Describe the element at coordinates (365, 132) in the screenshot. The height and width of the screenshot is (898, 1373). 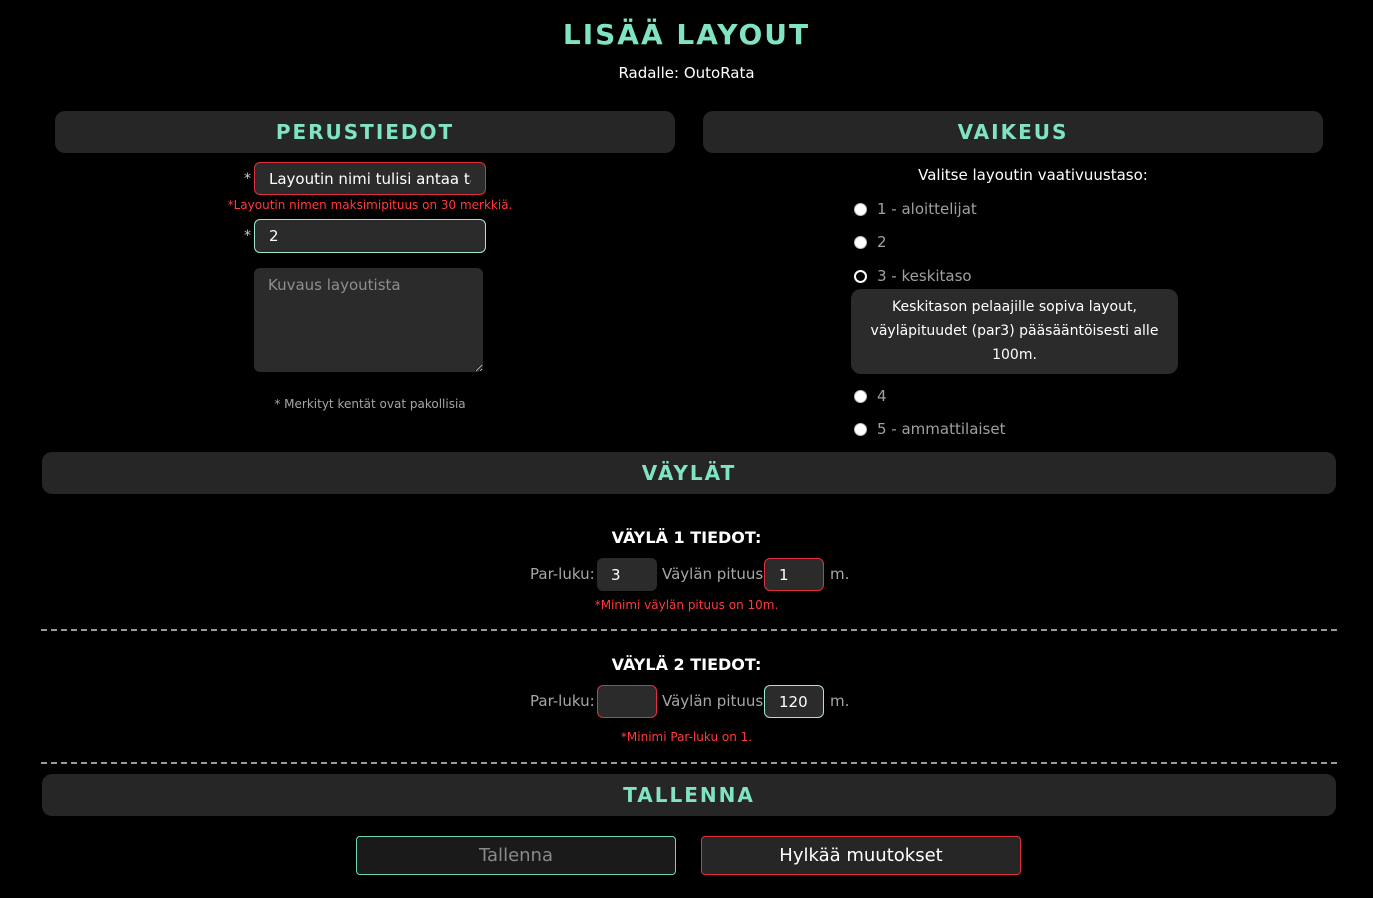
I see `basic-info-header: PERUSTIEDOT` at that location.